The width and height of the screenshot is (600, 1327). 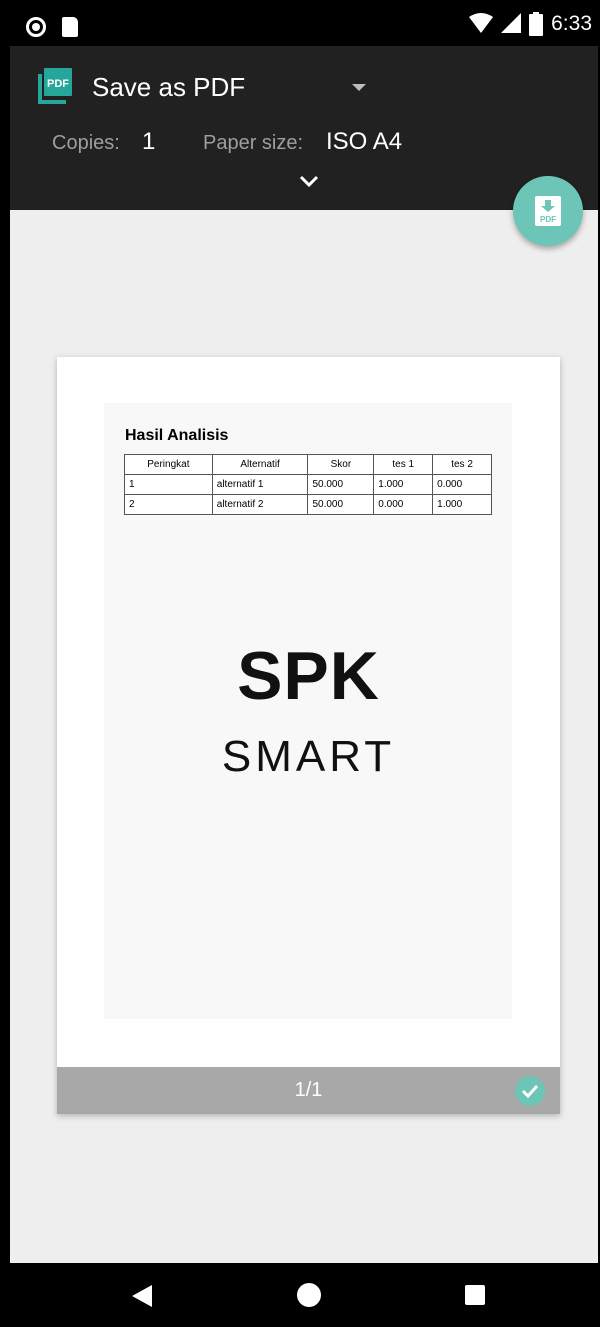 I want to click on page-number: 1/1, so click(x=308, y=1090).